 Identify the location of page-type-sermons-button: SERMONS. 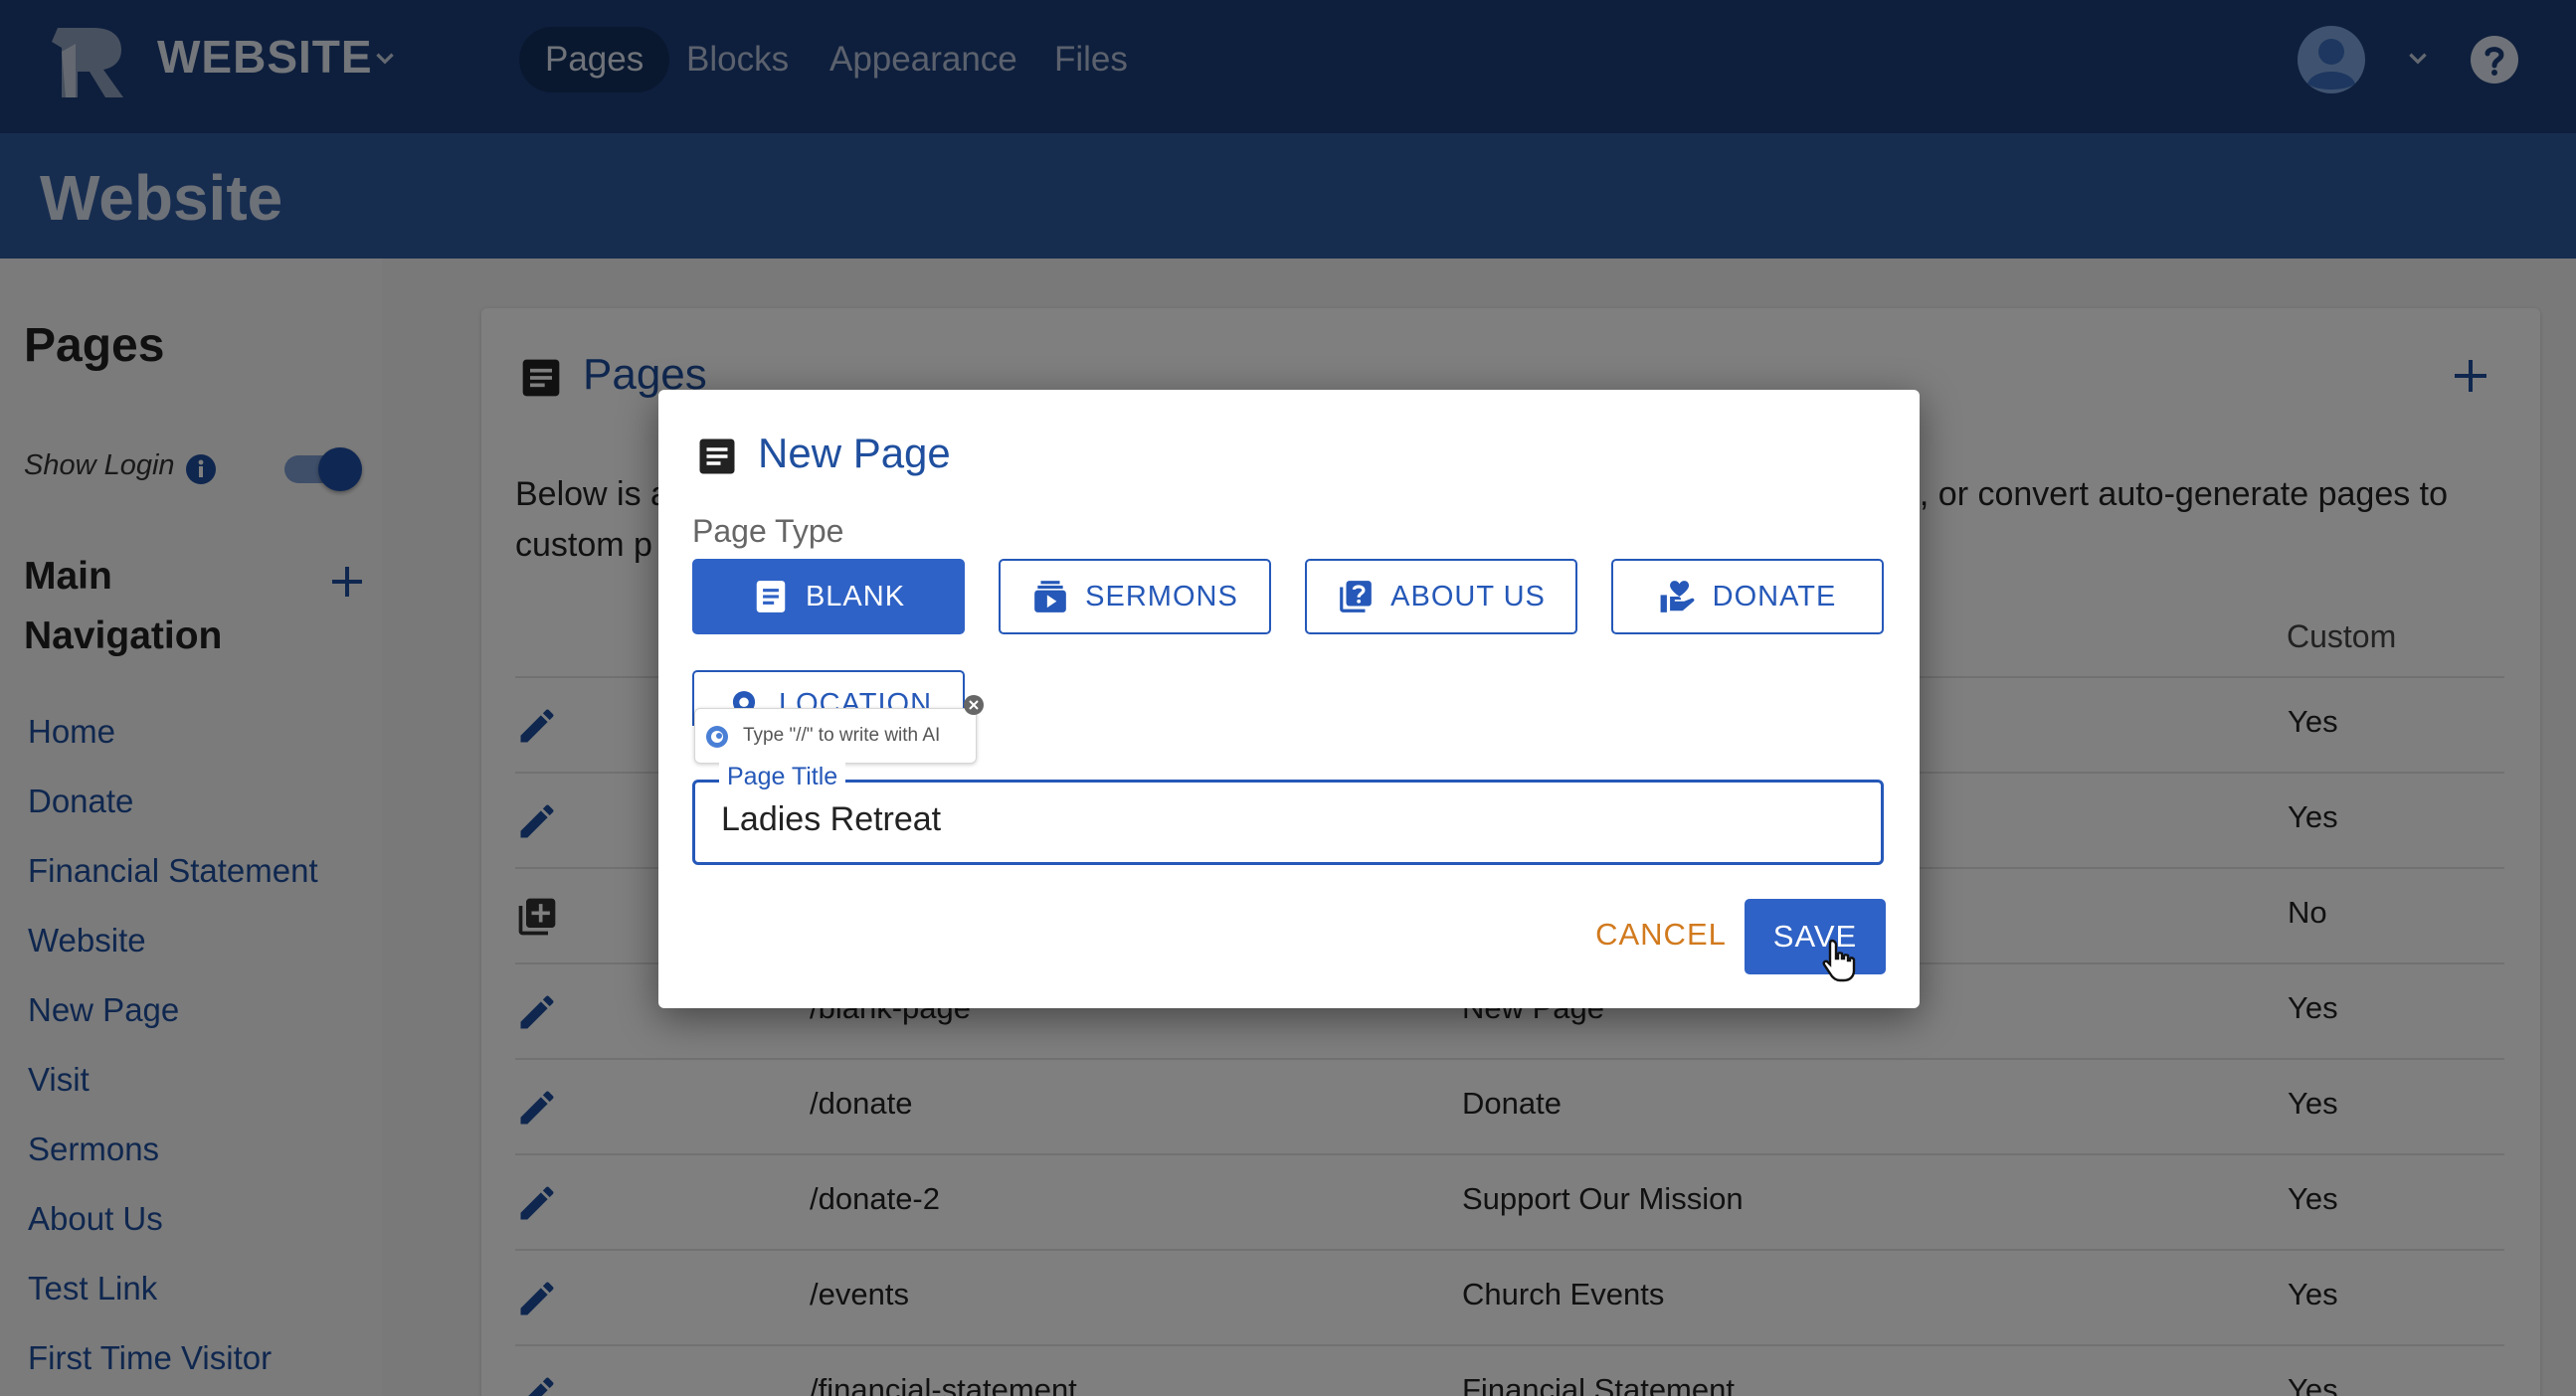
(1135, 596).